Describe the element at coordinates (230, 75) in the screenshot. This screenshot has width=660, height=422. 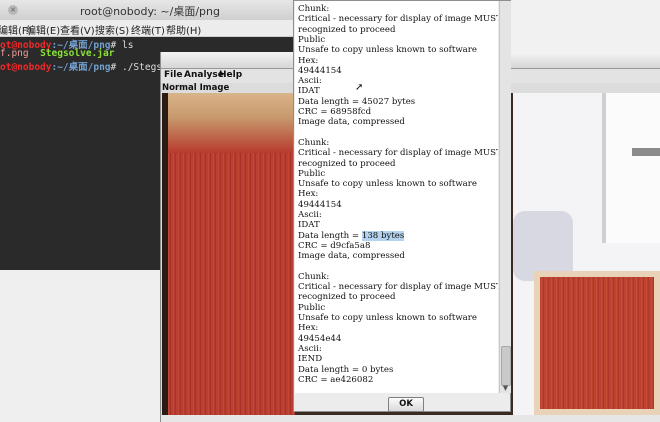
I see `menu-help: Help` at that location.